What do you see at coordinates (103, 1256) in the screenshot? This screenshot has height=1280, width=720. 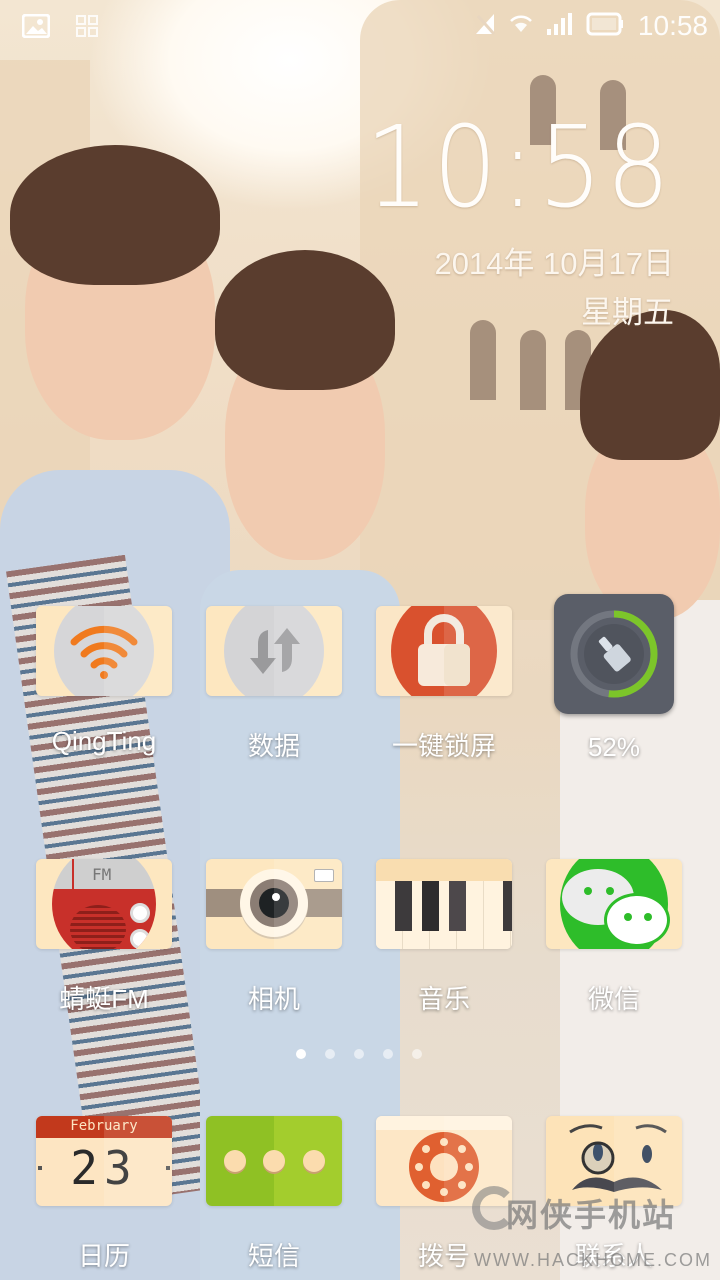 I see `app-label: 日历` at bounding box center [103, 1256].